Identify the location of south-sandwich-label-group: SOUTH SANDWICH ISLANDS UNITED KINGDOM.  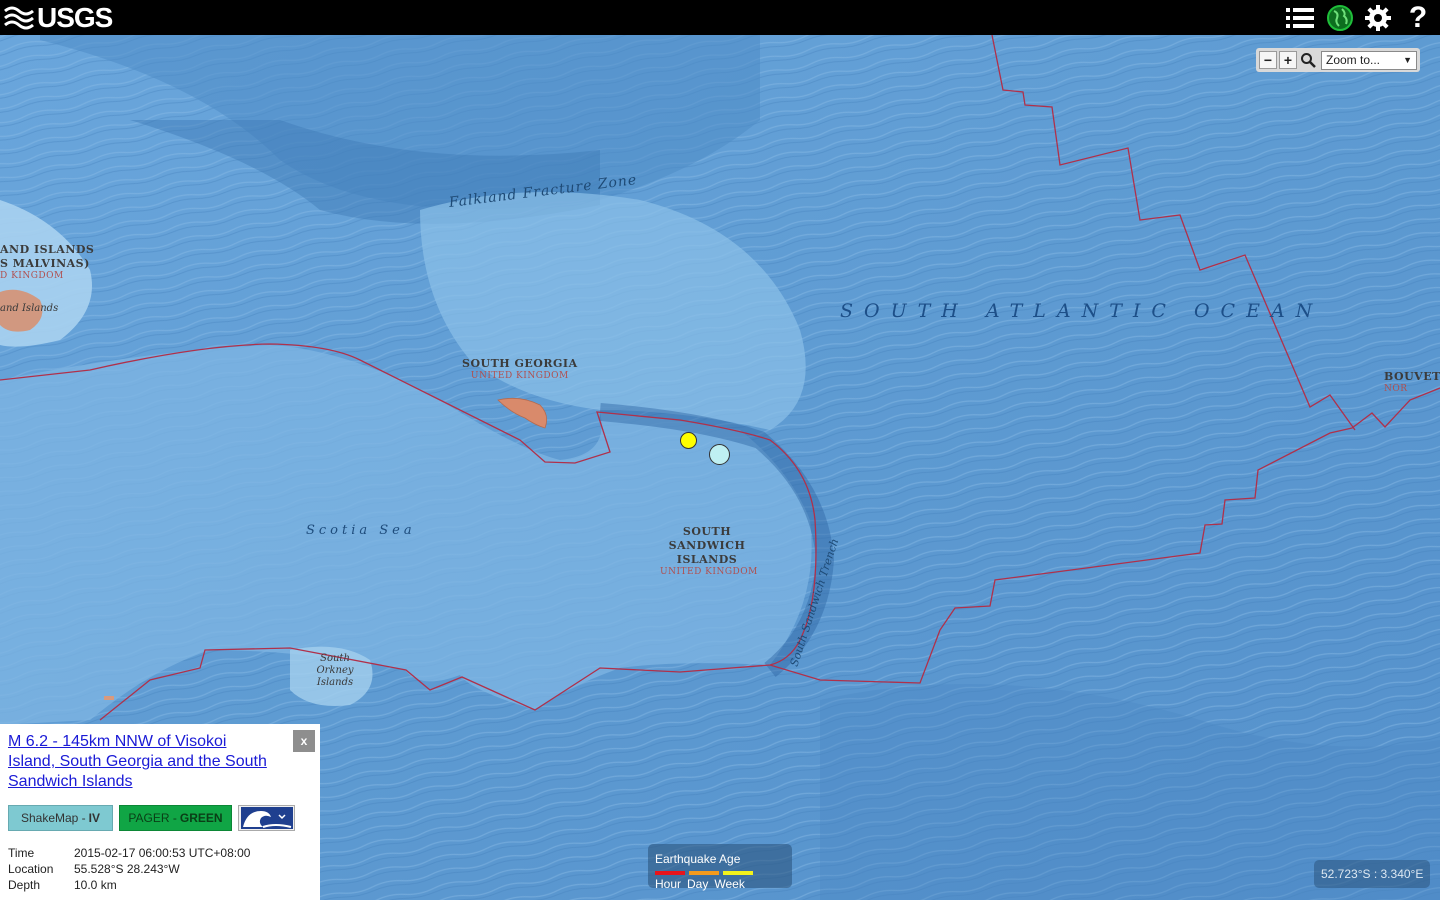
(709, 551).